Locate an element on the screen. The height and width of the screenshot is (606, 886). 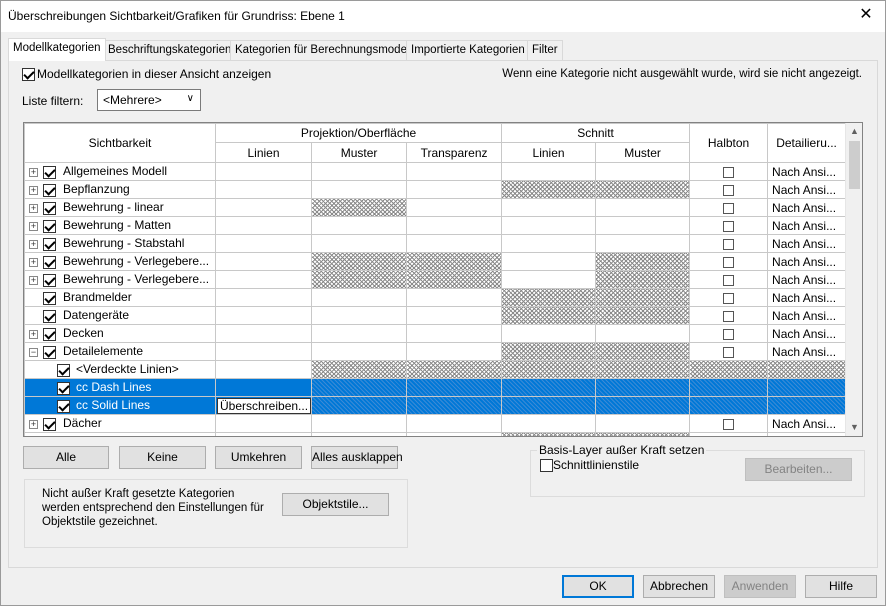
category-name-cell: + Bewehrung - Stabstahl is located at coordinates (120, 243).